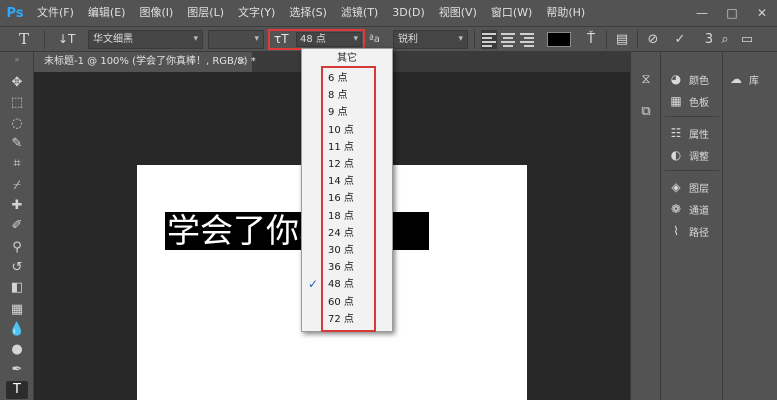 This screenshot has height=400, width=777. What do you see at coordinates (107, 13) in the screenshot?
I see `menu-edit: 编辑(E)` at bounding box center [107, 13].